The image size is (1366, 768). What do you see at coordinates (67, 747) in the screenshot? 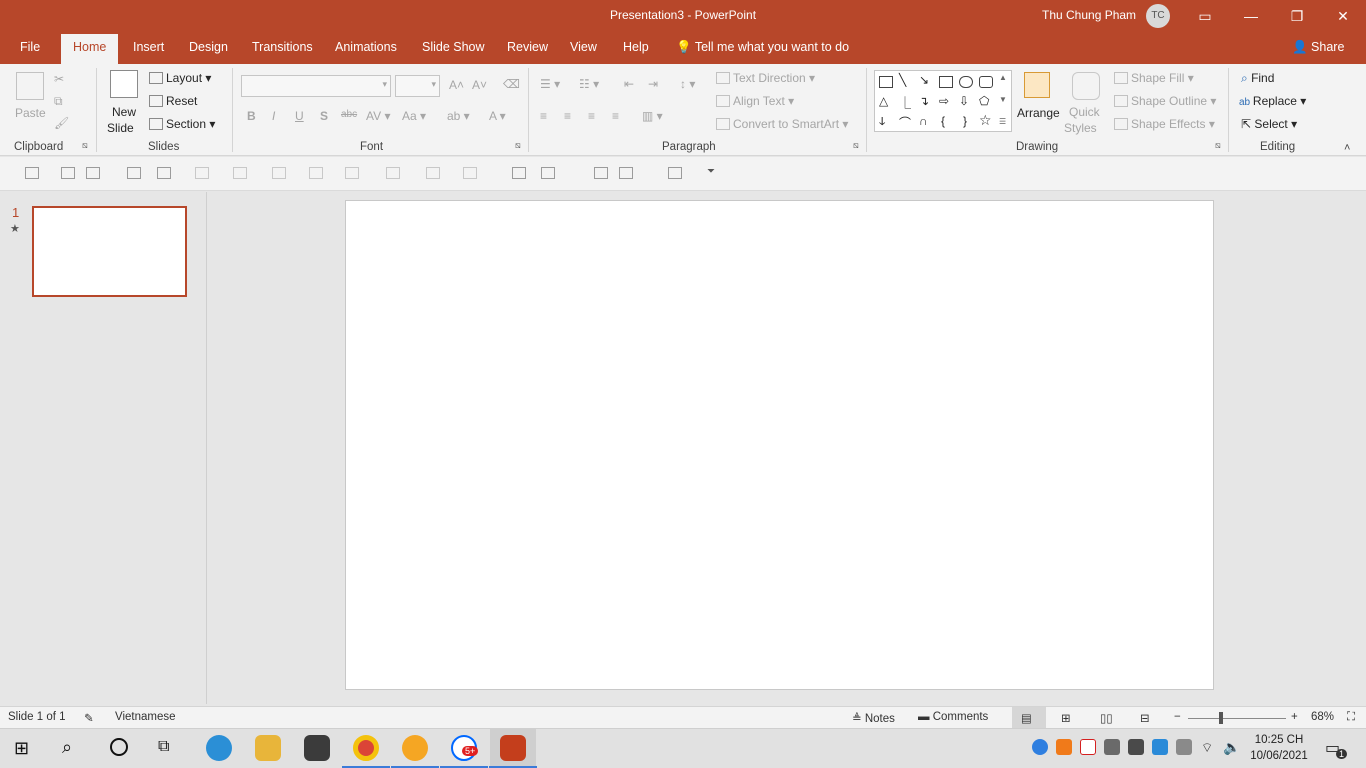
I see `search-icon: ⌕` at bounding box center [67, 747].